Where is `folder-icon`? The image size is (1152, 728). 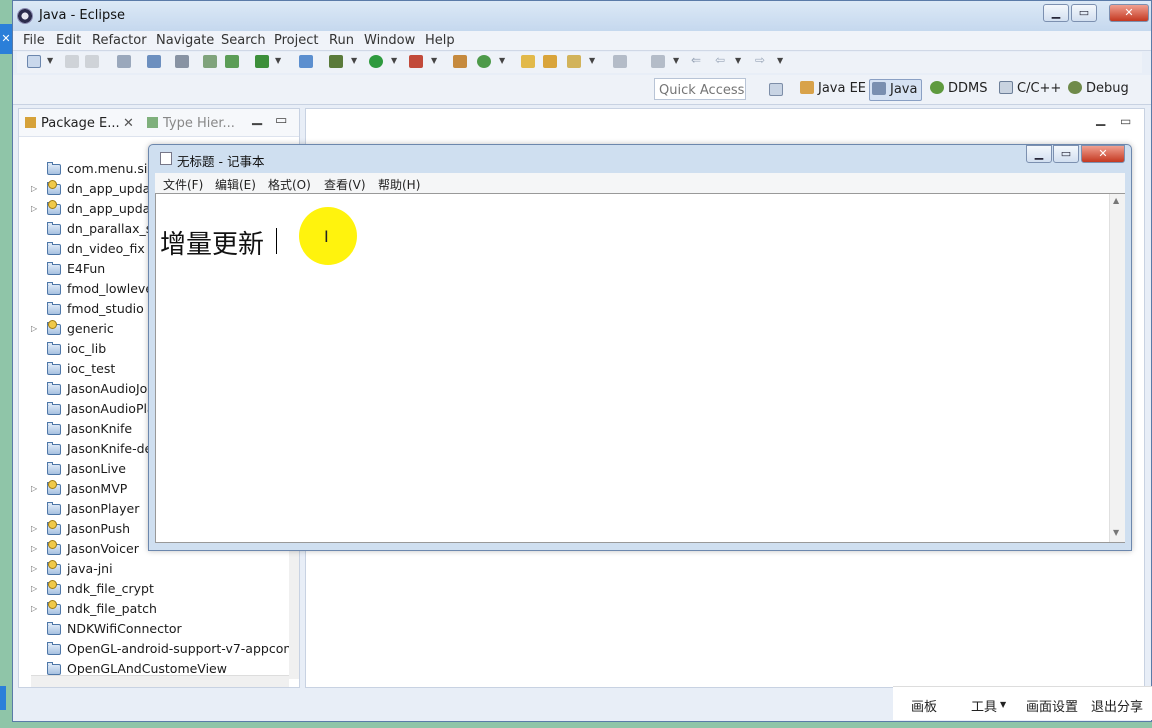 folder-icon is located at coordinates (54, 348).